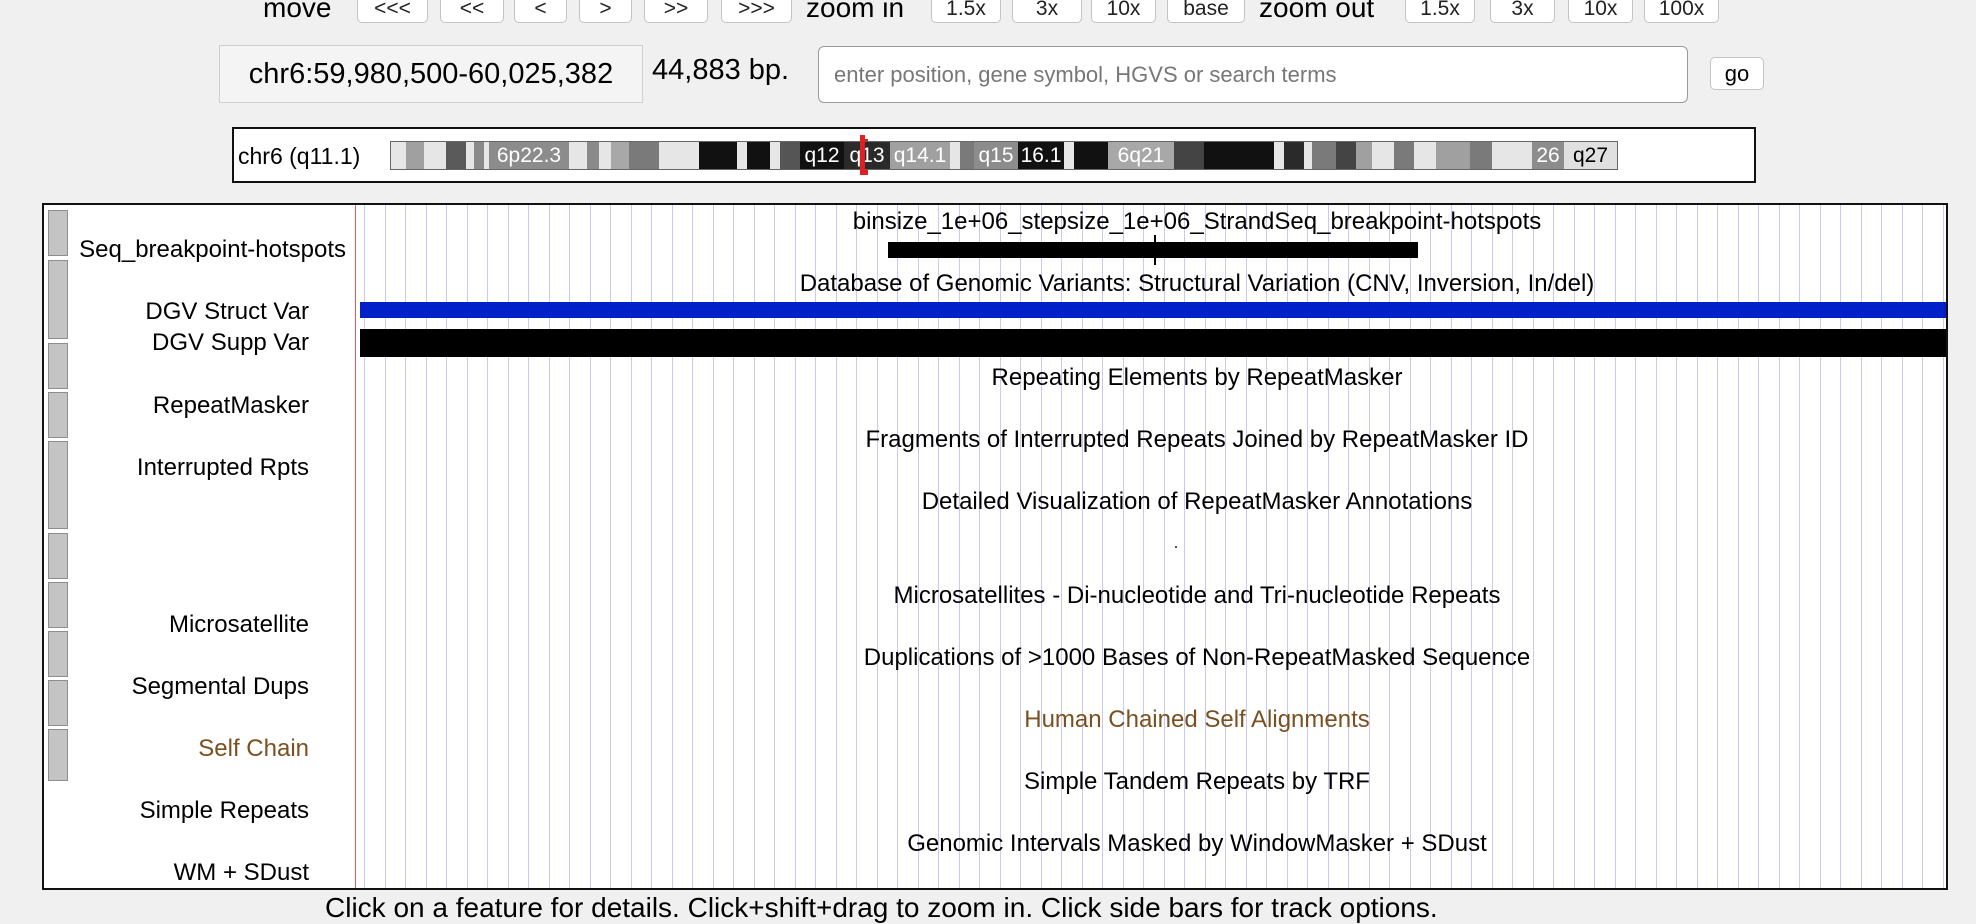  Describe the element at coordinates (862, 155) in the screenshot. I see `centromere-marker` at that location.